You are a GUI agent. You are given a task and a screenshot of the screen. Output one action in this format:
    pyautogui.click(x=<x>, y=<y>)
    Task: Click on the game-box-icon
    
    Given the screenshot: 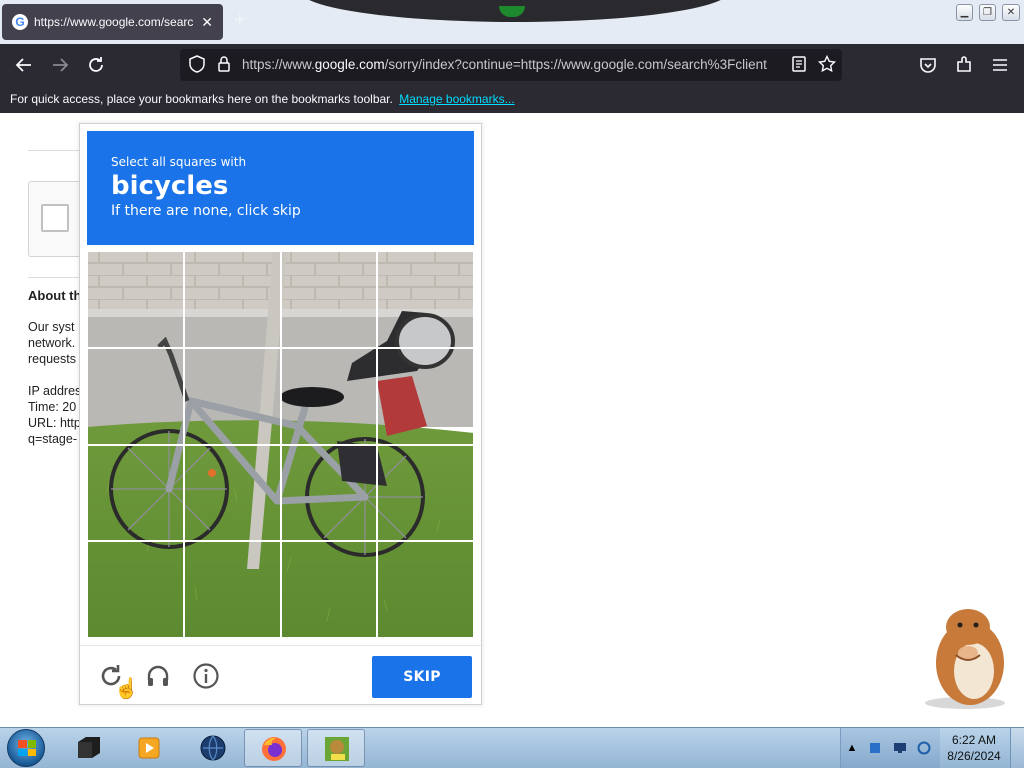 What is the action you would take?
    pyautogui.click(x=337, y=749)
    